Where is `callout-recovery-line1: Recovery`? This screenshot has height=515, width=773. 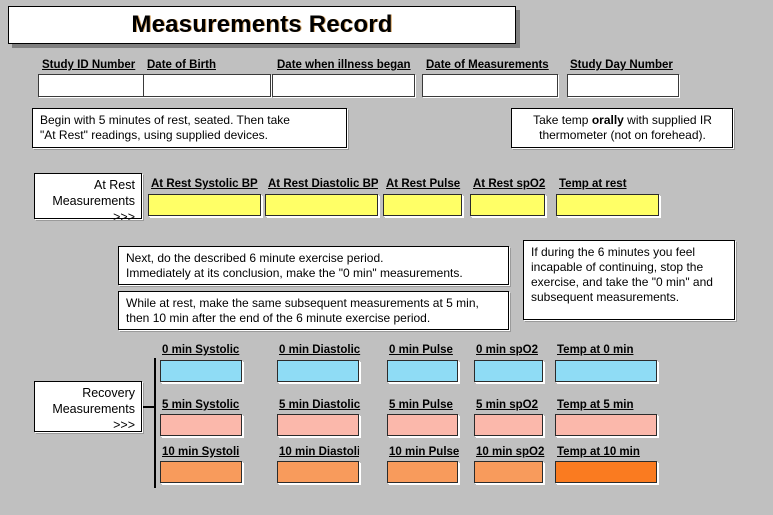
callout-recovery-line1: Recovery is located at coordinates (108, 393).